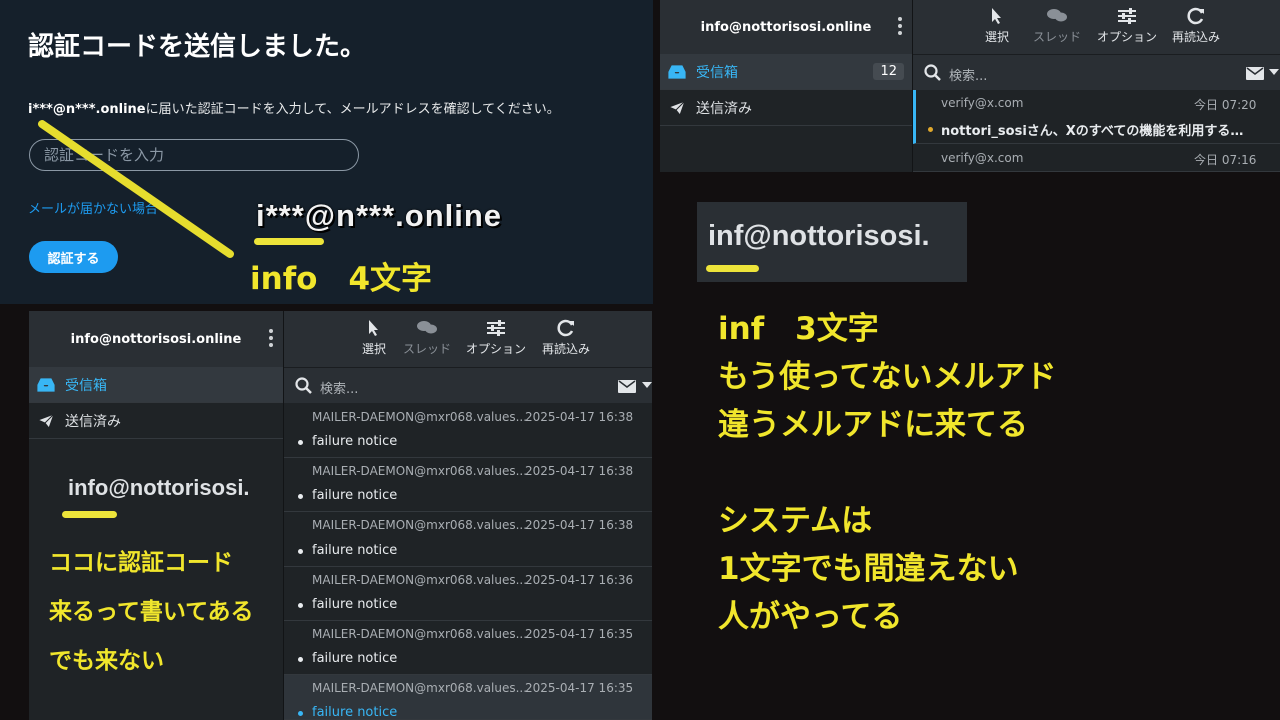  What do you see at coordinates (798, 329) in the screenshot?
I see `annotation-line: inf 3文字` at bounding box center [798, 329].